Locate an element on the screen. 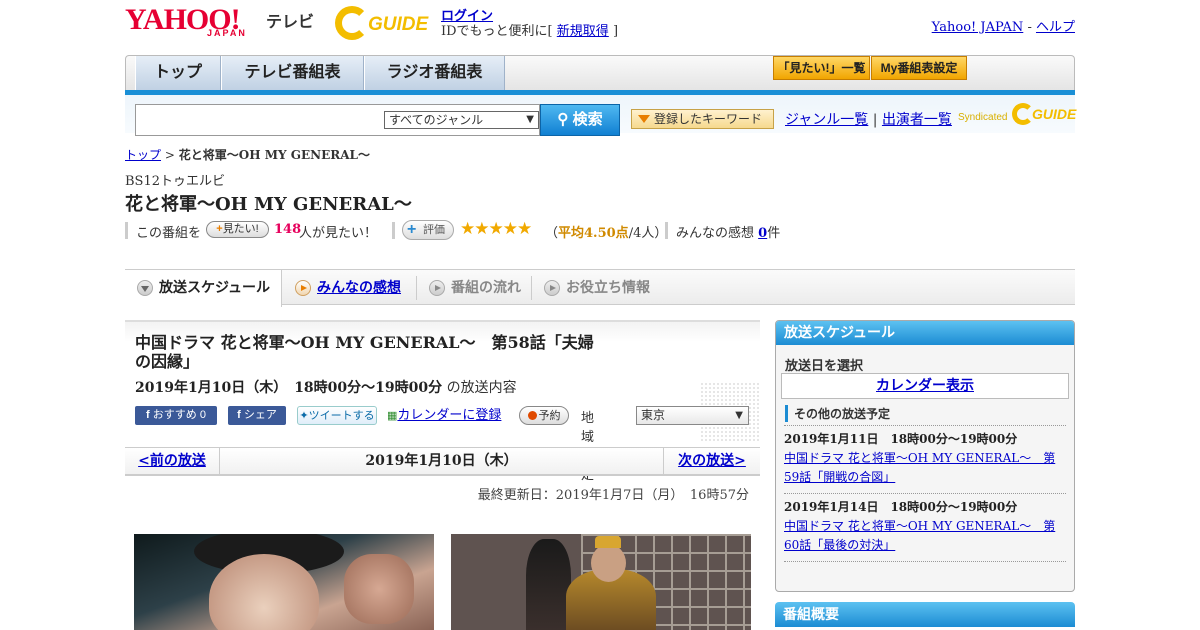  gguide-logo-icon is located at coordinates (352, 23).